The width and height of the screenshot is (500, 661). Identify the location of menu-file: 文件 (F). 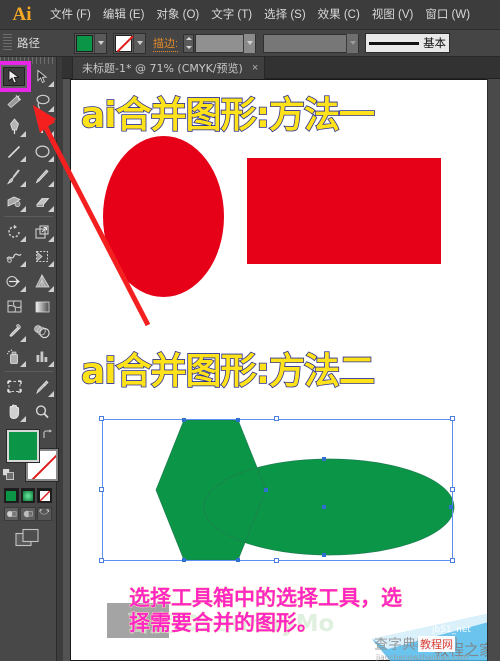
(70, 15).